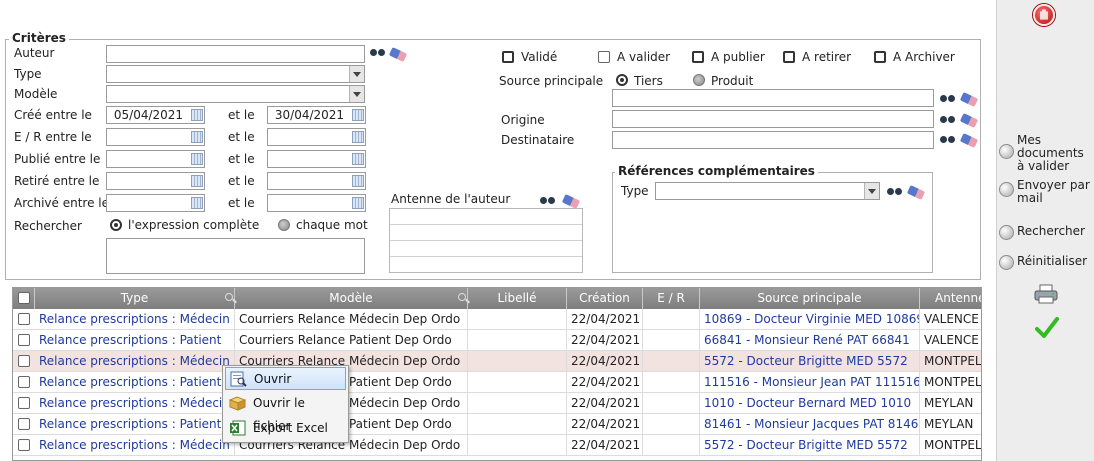 The width and height of the screenshot is (1094, 461). Describe the element at coordinates (1047, 328) in the screenshot. I see `checkmark-icon` at that location.